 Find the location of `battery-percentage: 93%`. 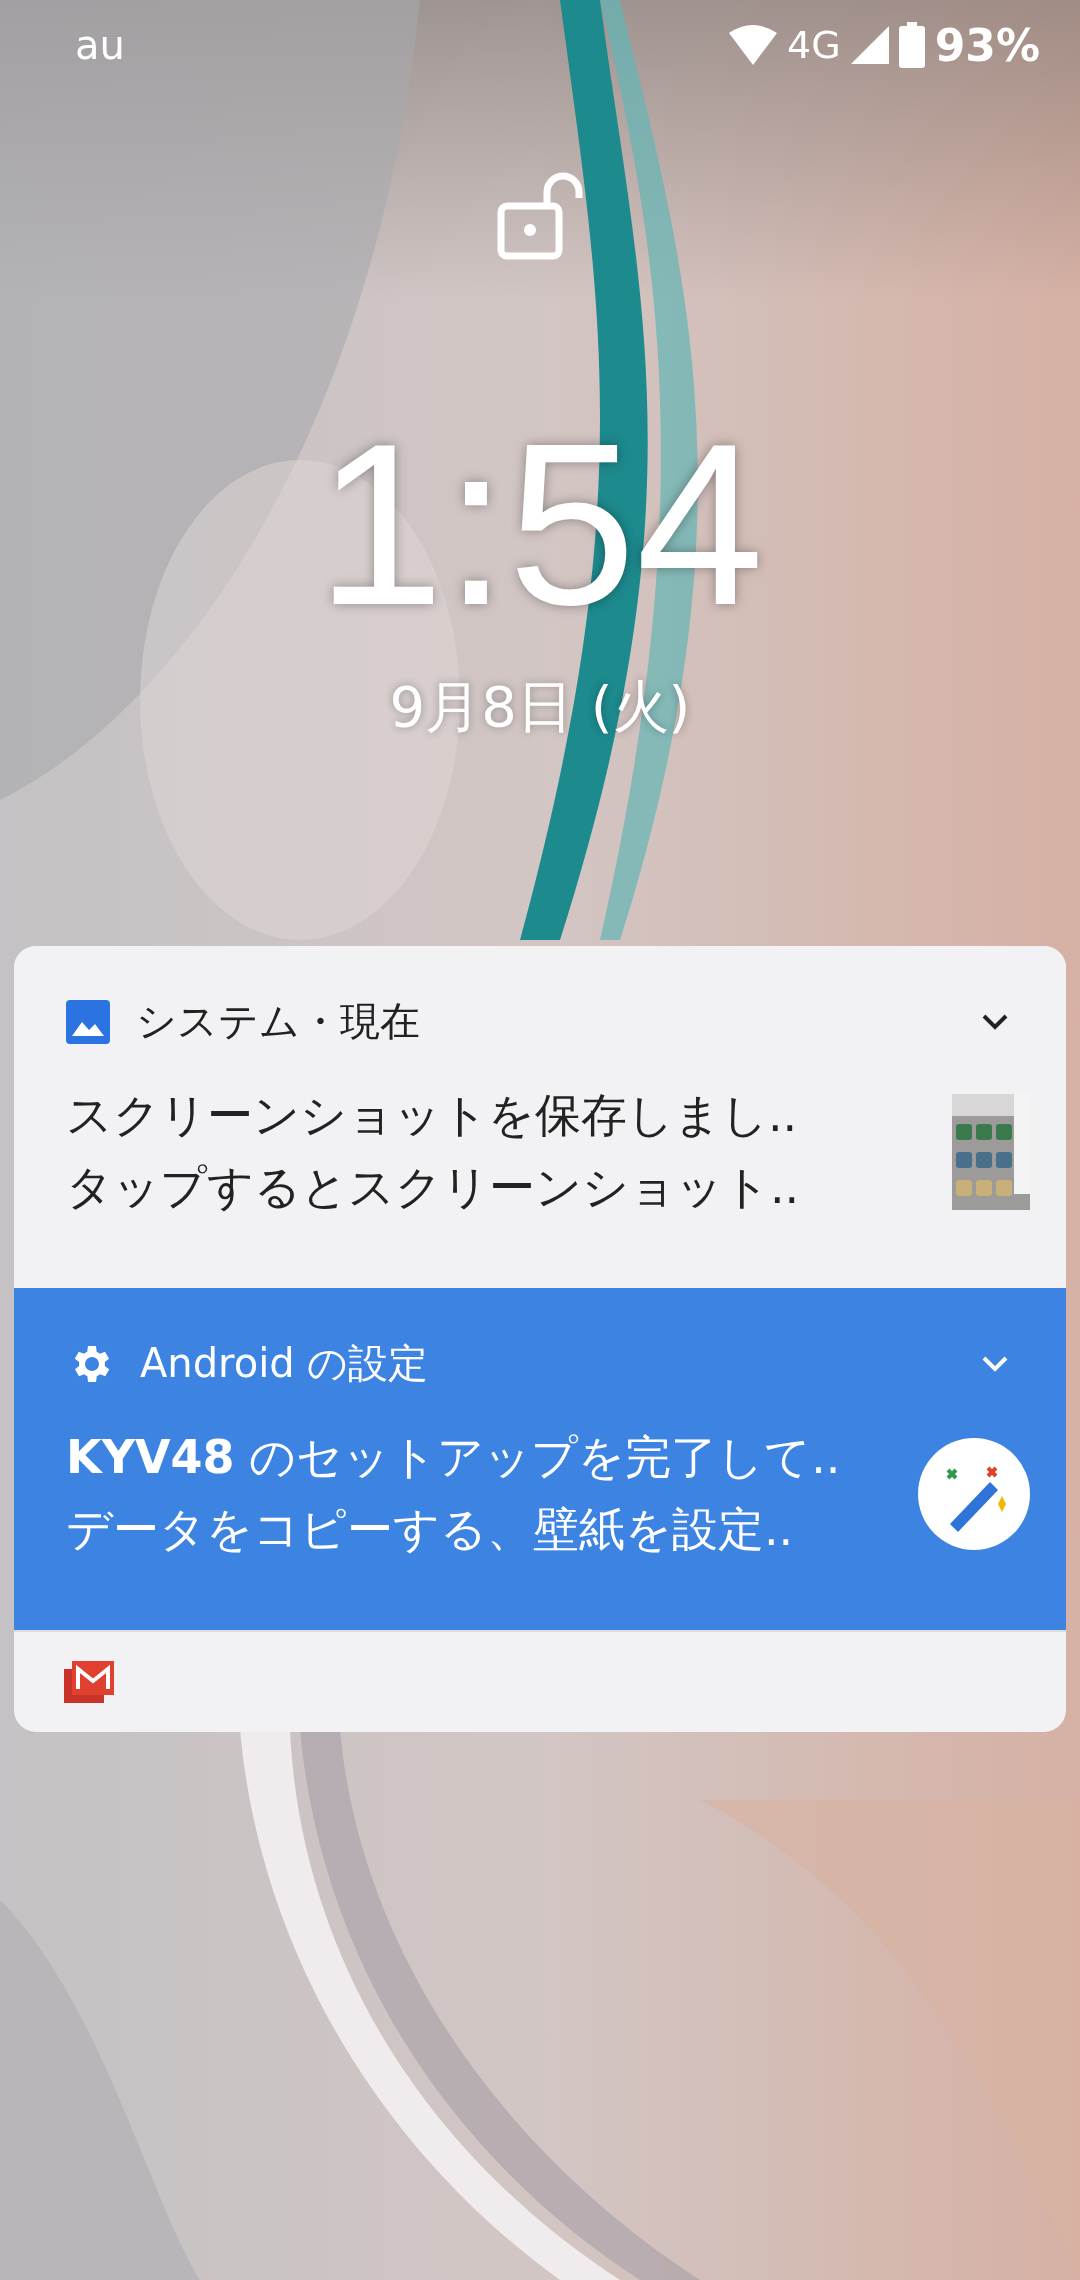

battery-percentage: 93% is located at coordinates (987, 45).